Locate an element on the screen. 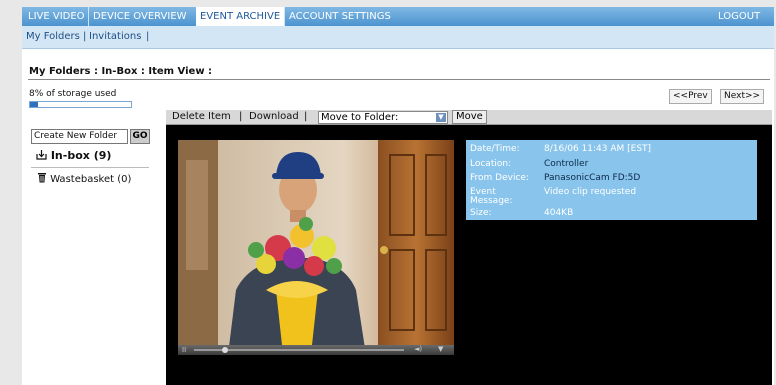 This screenshot has width=776, height=385. next-button: Next>> is located at coordinates (742, 96).